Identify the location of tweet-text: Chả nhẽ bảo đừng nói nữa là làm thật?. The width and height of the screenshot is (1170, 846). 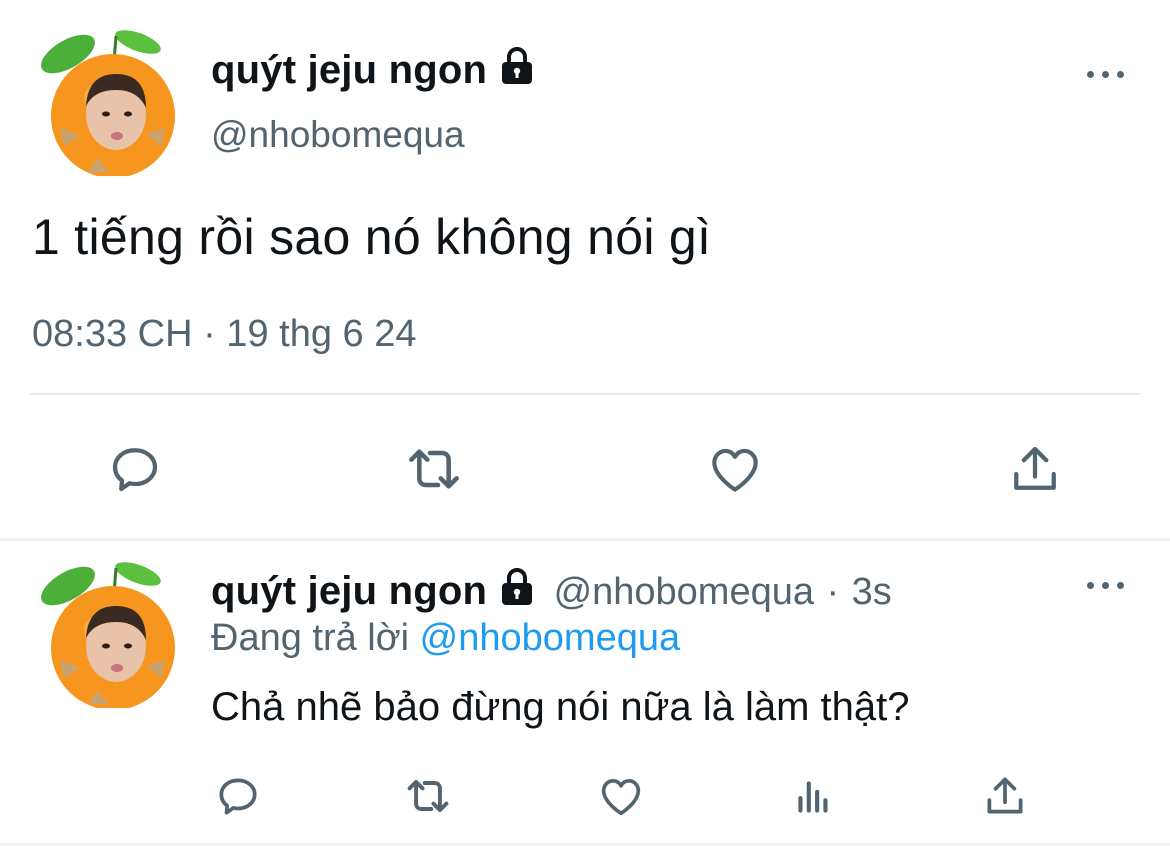
(560, 707).